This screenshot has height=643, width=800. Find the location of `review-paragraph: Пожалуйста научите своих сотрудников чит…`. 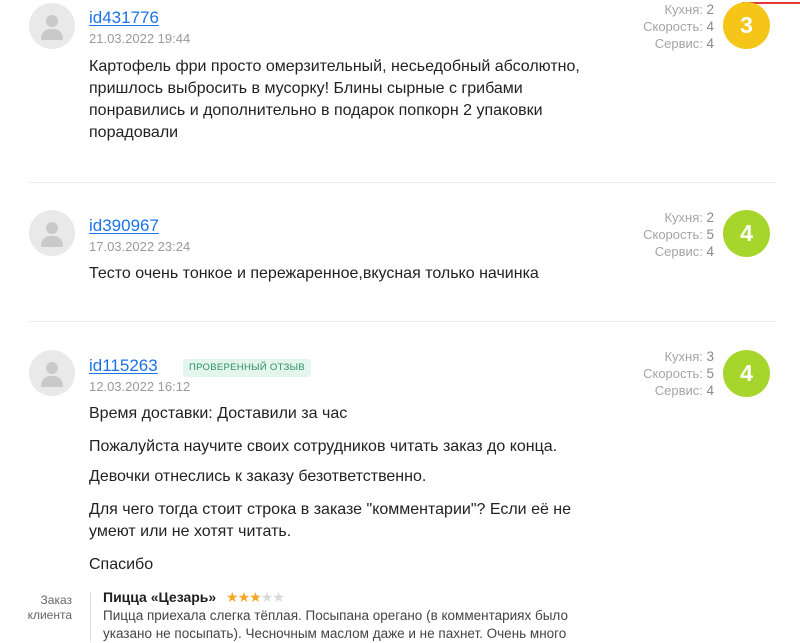

review-paragraph: Пожалуйста научите своих сотрудников чит… is located at coordinates (323, 446).